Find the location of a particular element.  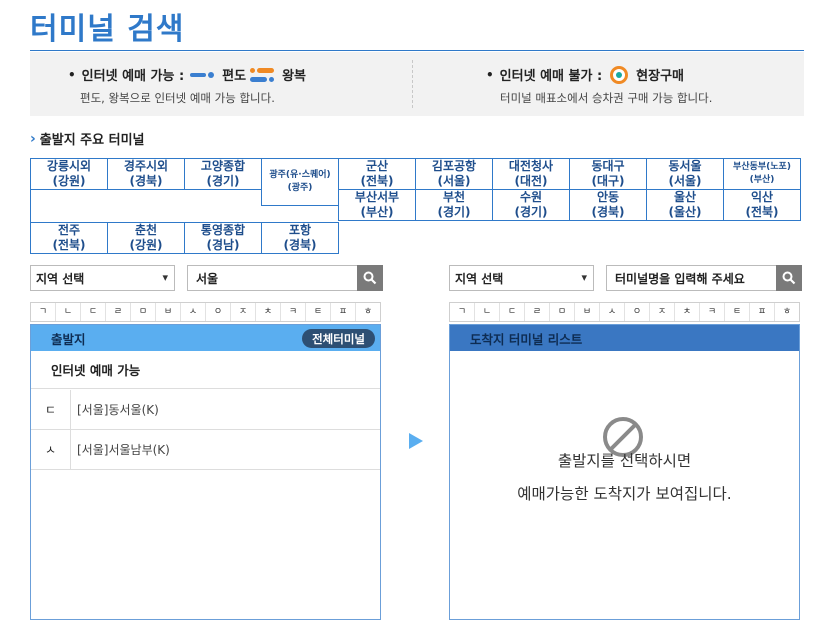

list-item: ㅅ [서울]서울남부(K) is located at coordinates (205, 450).